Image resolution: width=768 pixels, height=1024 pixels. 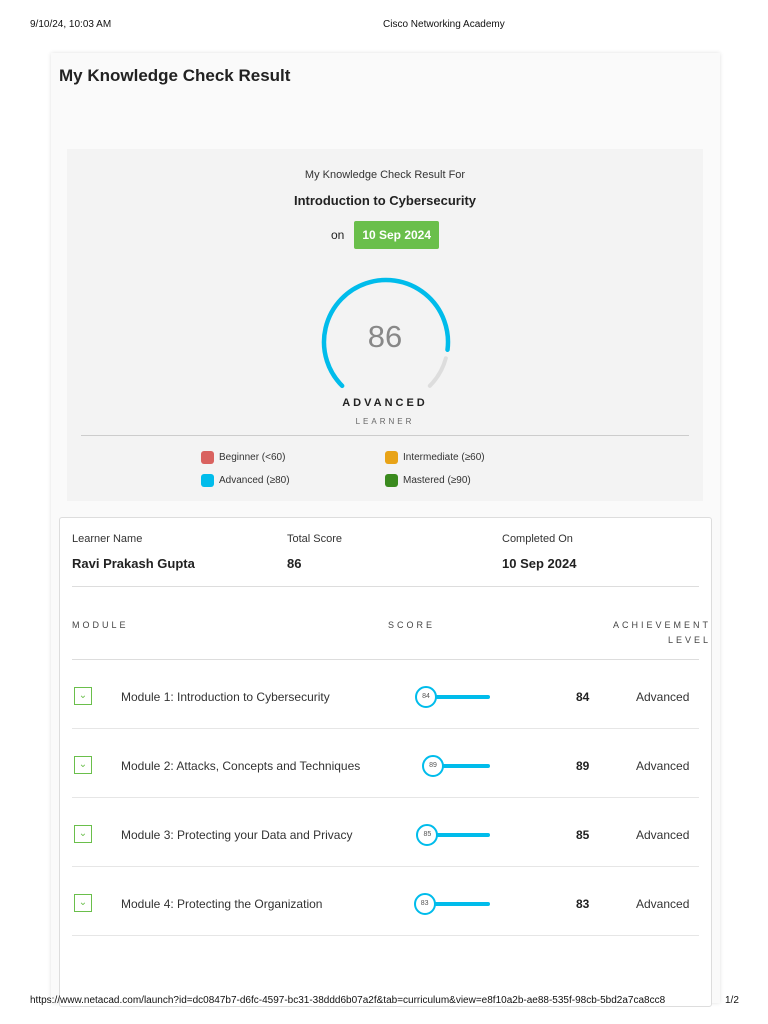 I want to click on print-page-title: Cisco Networking Academy, so click(x=444, y=24).